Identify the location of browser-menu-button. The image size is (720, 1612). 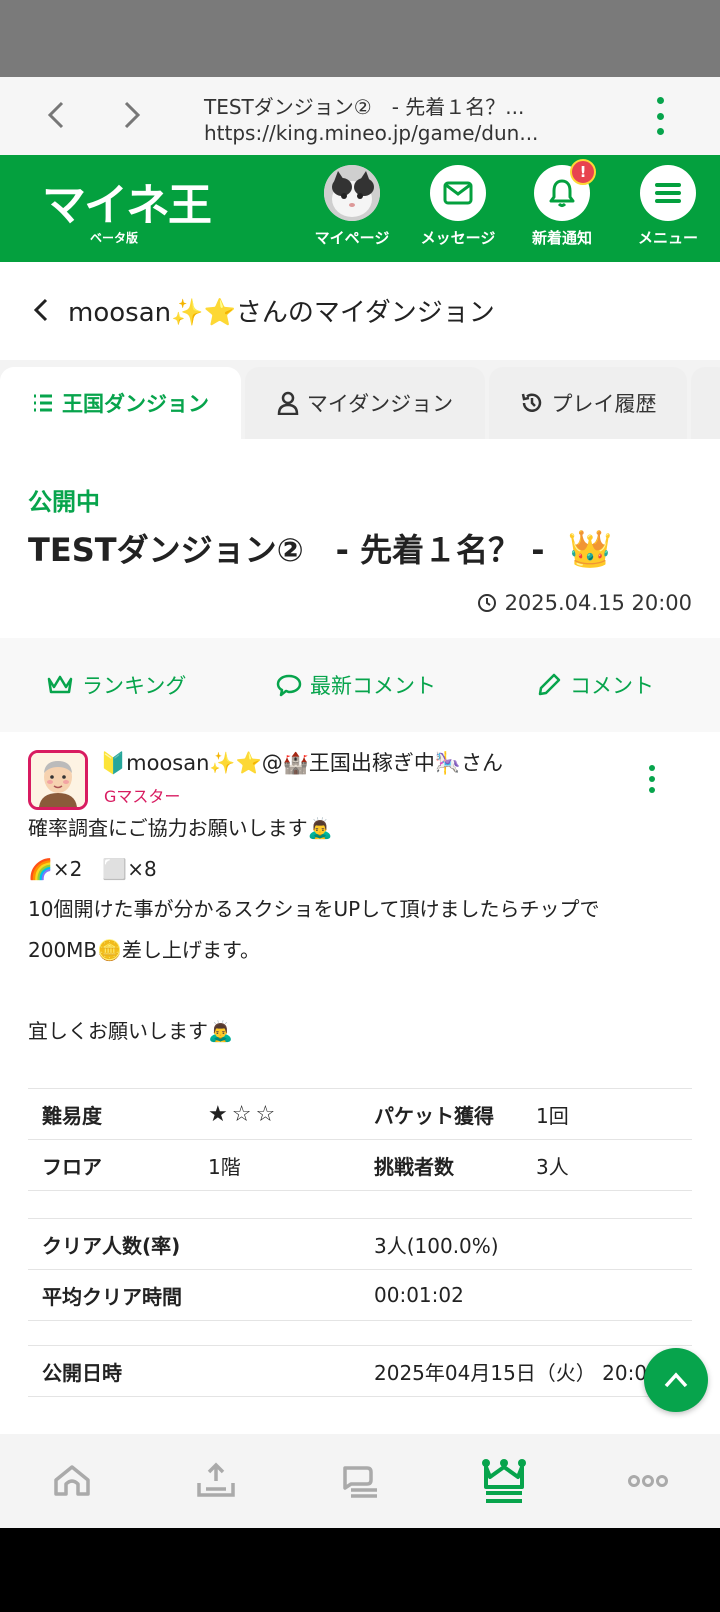
(660, 116).